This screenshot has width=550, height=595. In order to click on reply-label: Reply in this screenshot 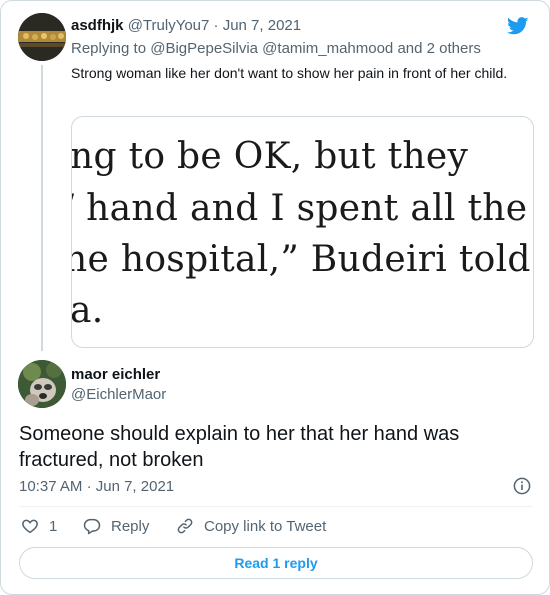, I will do `click(130, 526)`.